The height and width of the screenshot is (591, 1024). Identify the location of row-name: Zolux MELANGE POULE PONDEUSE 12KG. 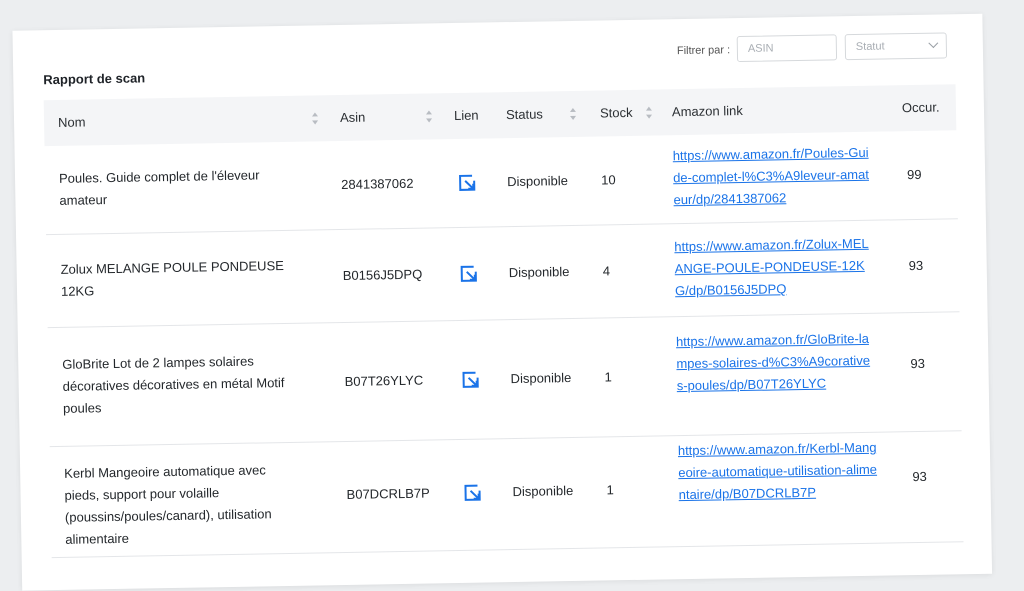
(172, 278).